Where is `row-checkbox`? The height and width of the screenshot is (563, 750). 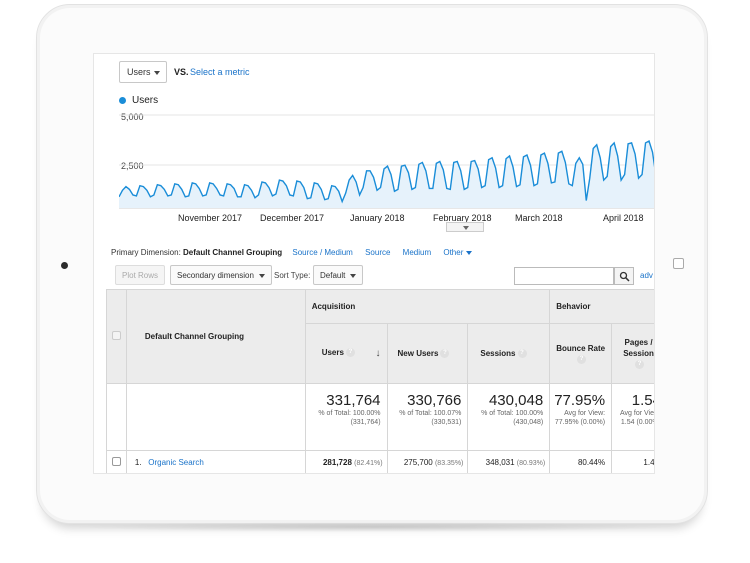
row-checkbox is located at coordinates (116, 461).